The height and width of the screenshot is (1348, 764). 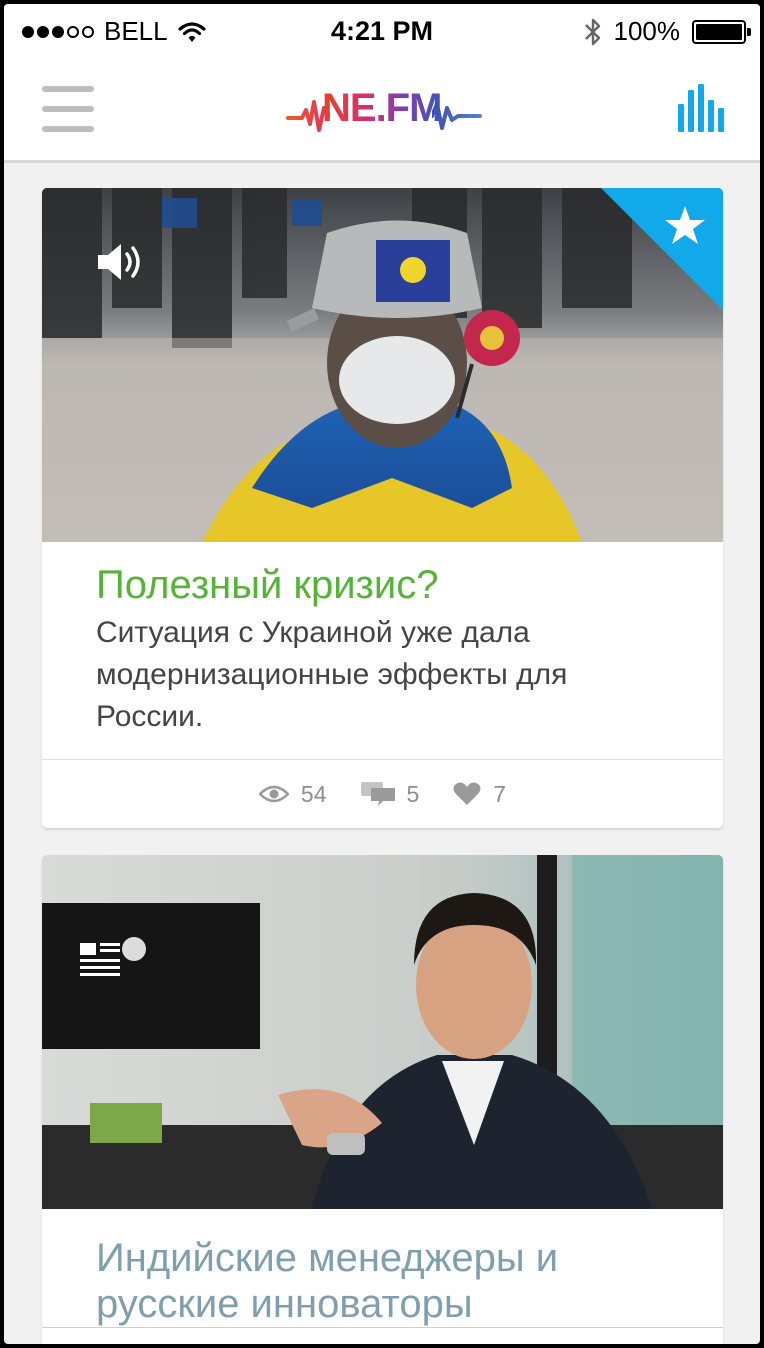 I want to click on comments-icon, so click(x=377, y=794).